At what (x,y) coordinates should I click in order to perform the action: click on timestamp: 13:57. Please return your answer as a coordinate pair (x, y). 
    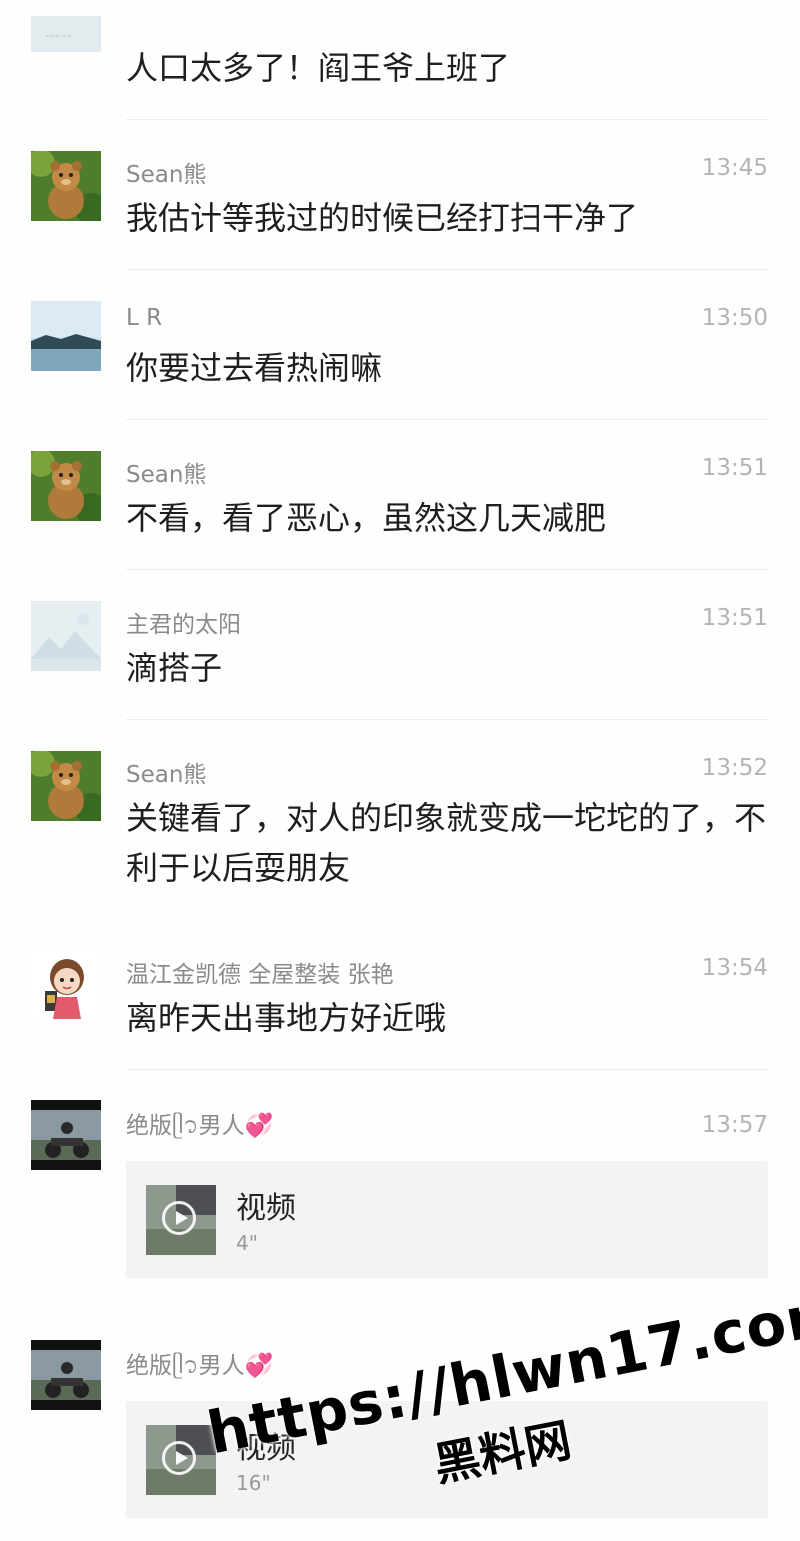
    Looking at the image, I should click on (734, 1125).